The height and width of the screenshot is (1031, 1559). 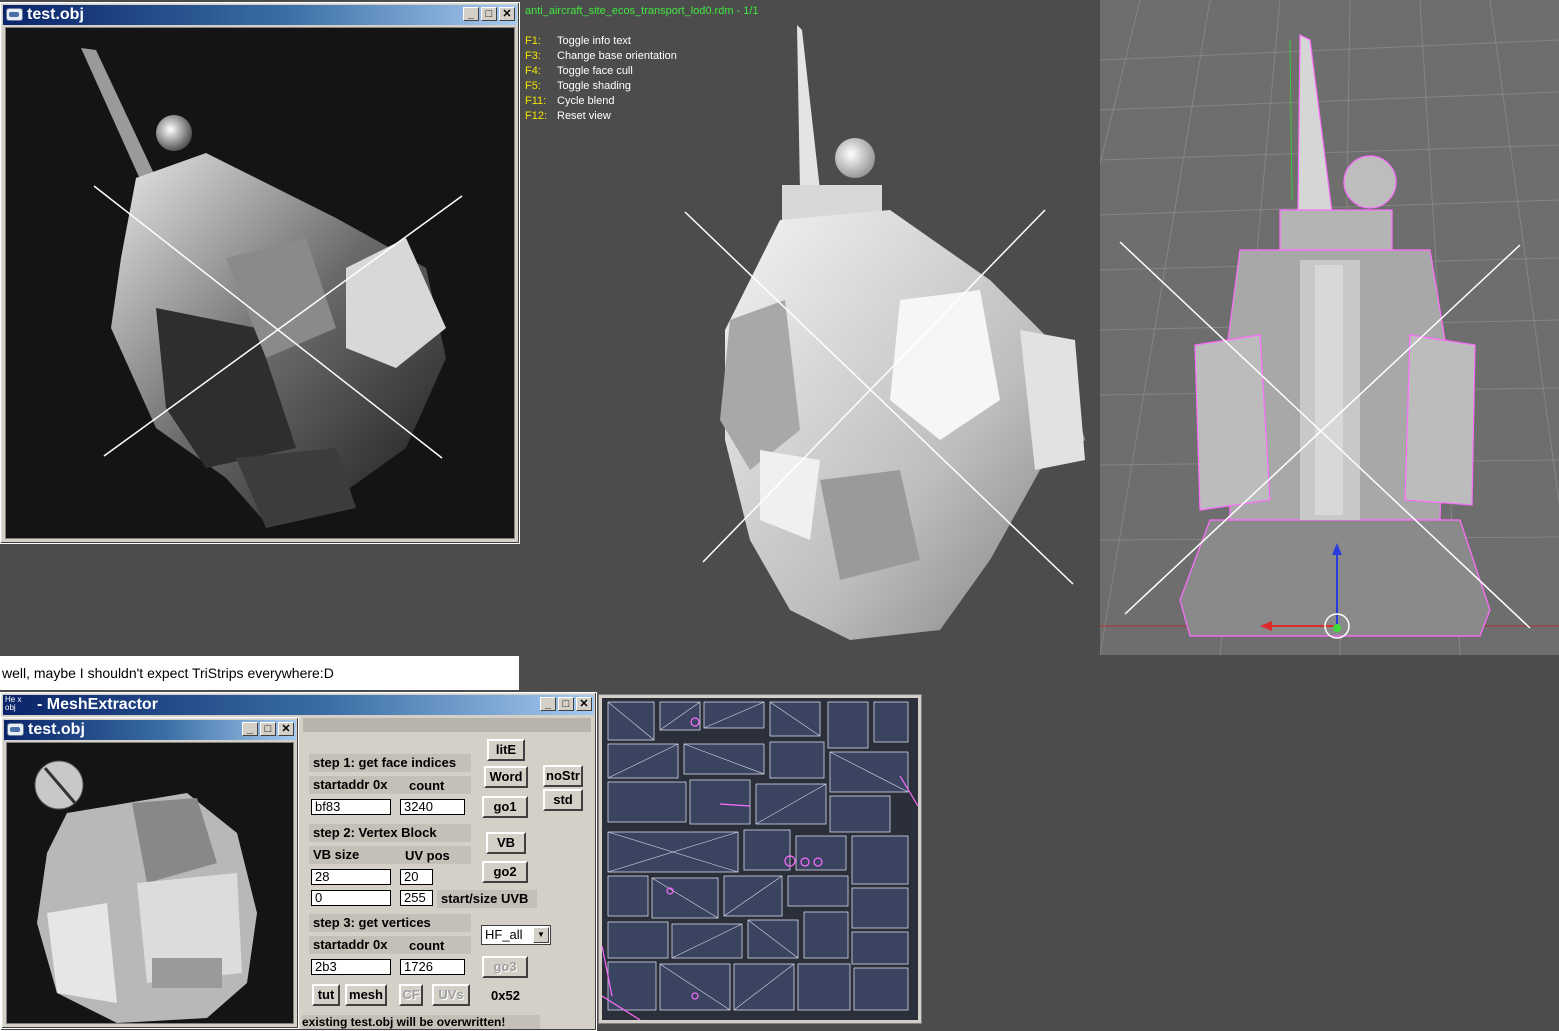 I want to click on step3-count-input: 1726, so click(x=432, y=967).